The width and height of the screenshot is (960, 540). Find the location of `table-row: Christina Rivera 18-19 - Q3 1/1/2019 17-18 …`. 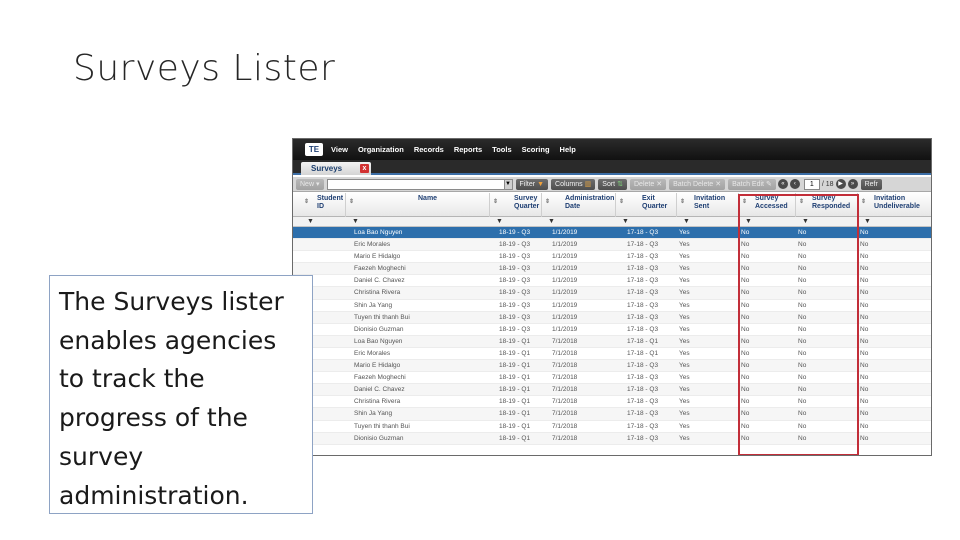

table-row: Christina Rivera 18-19 - Q3 1/1/2019 17-18 … is located at coordinates (612, 293).